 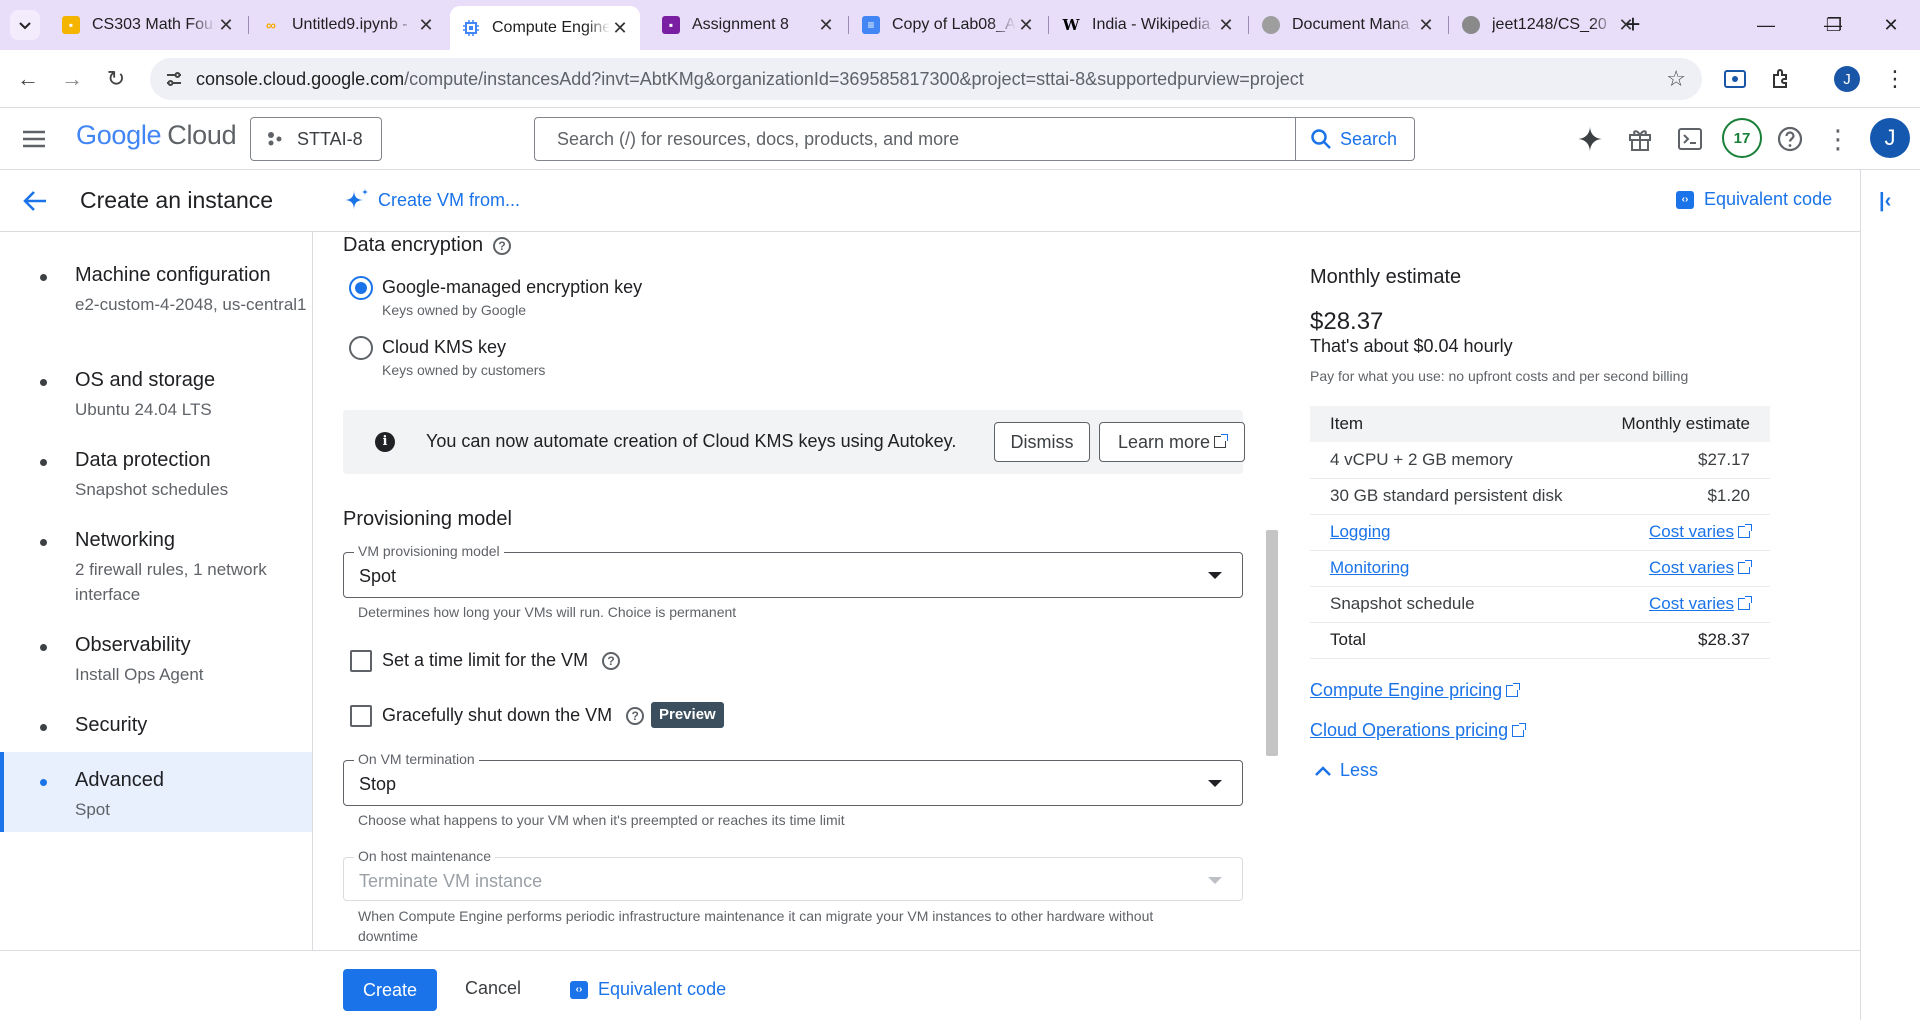 I want to click on equivalent-code-footer-button: ‹› Equivalent code, so click(x=648, y=989).